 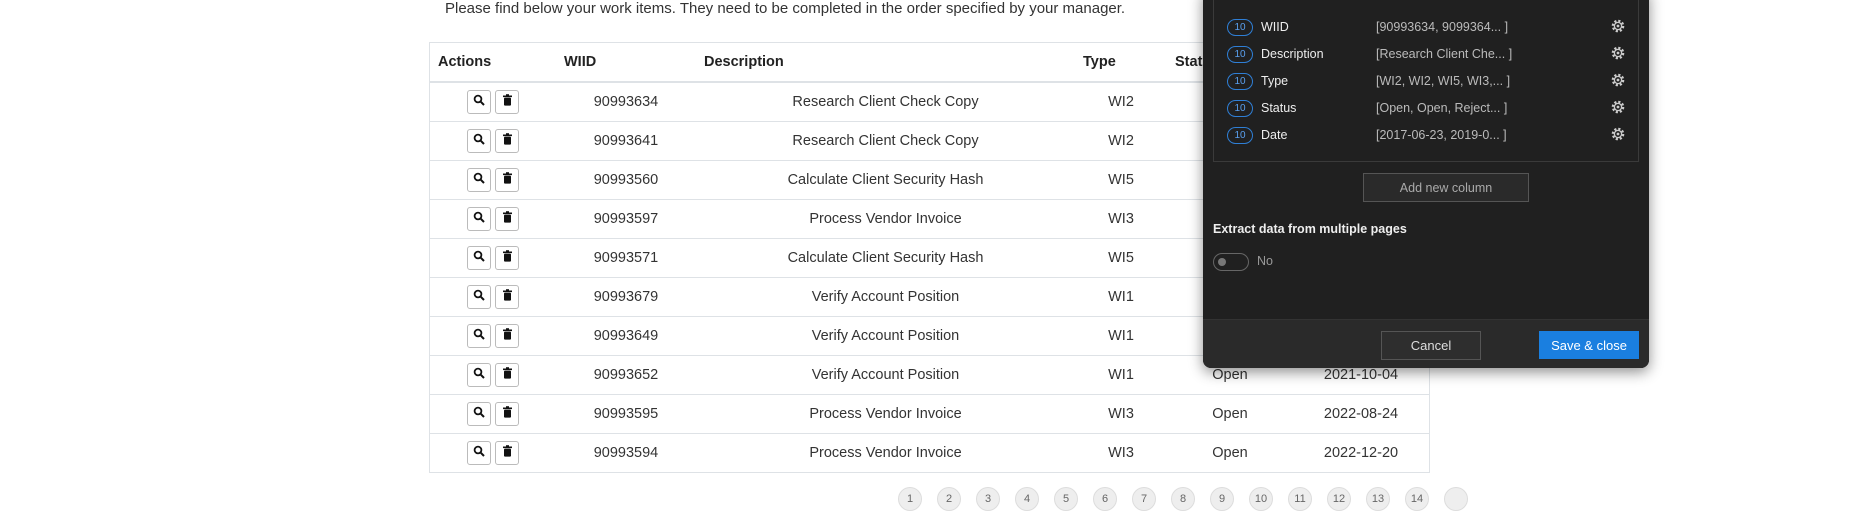 I want to click on page-button: 6, so click(x=1105, y=499).